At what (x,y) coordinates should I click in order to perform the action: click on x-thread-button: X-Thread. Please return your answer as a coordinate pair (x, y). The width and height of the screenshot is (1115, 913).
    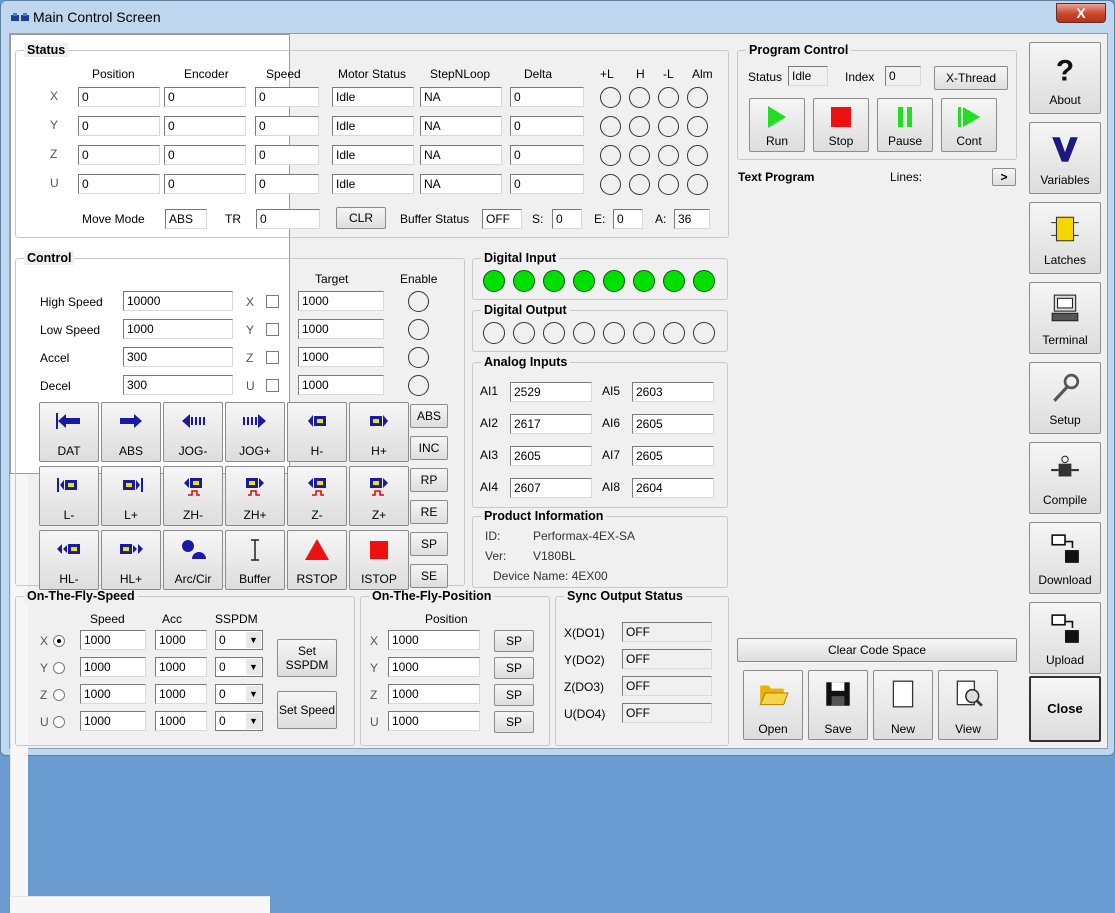
    Looking at the image, I should click on (971, 78).